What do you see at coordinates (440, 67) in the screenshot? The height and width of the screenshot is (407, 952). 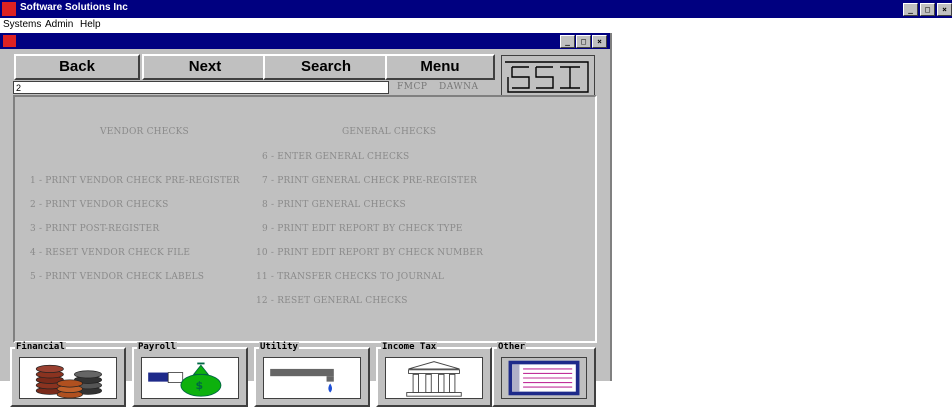 I see `menu-button: Menu` at bounding box center [440, 67].